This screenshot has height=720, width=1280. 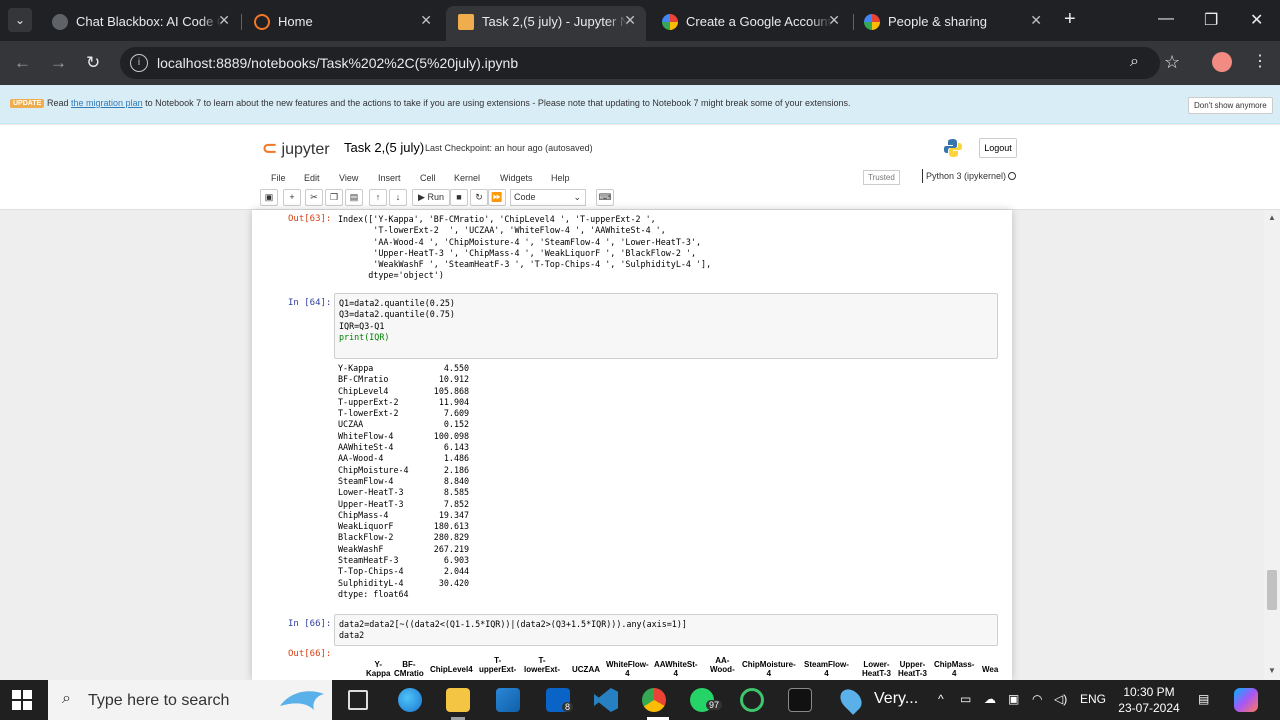 I want to click on circular-app-icon, so click(x=752, y=700).